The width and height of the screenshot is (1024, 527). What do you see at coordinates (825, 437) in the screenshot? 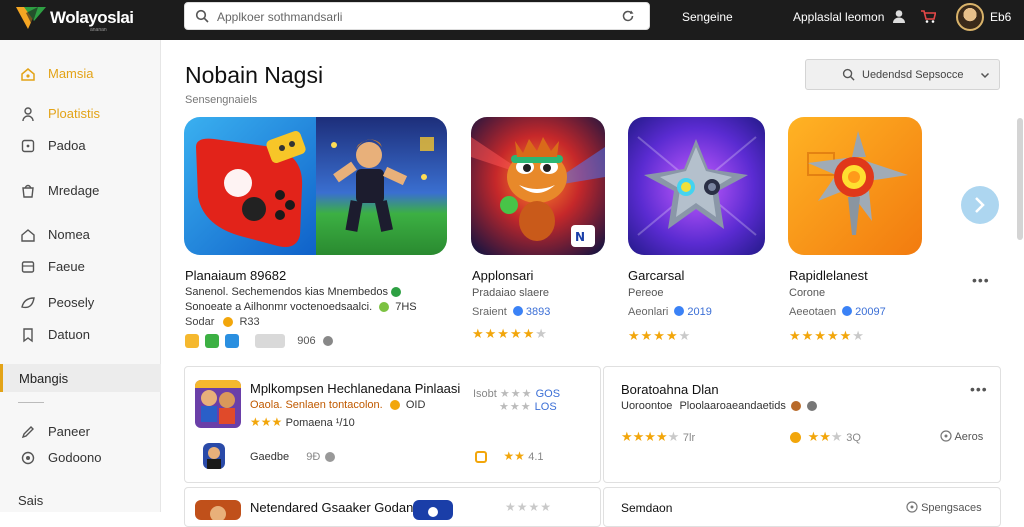
I see `app-card-rating-2: ★★★ 3Q` at bounding box center [825, 437].